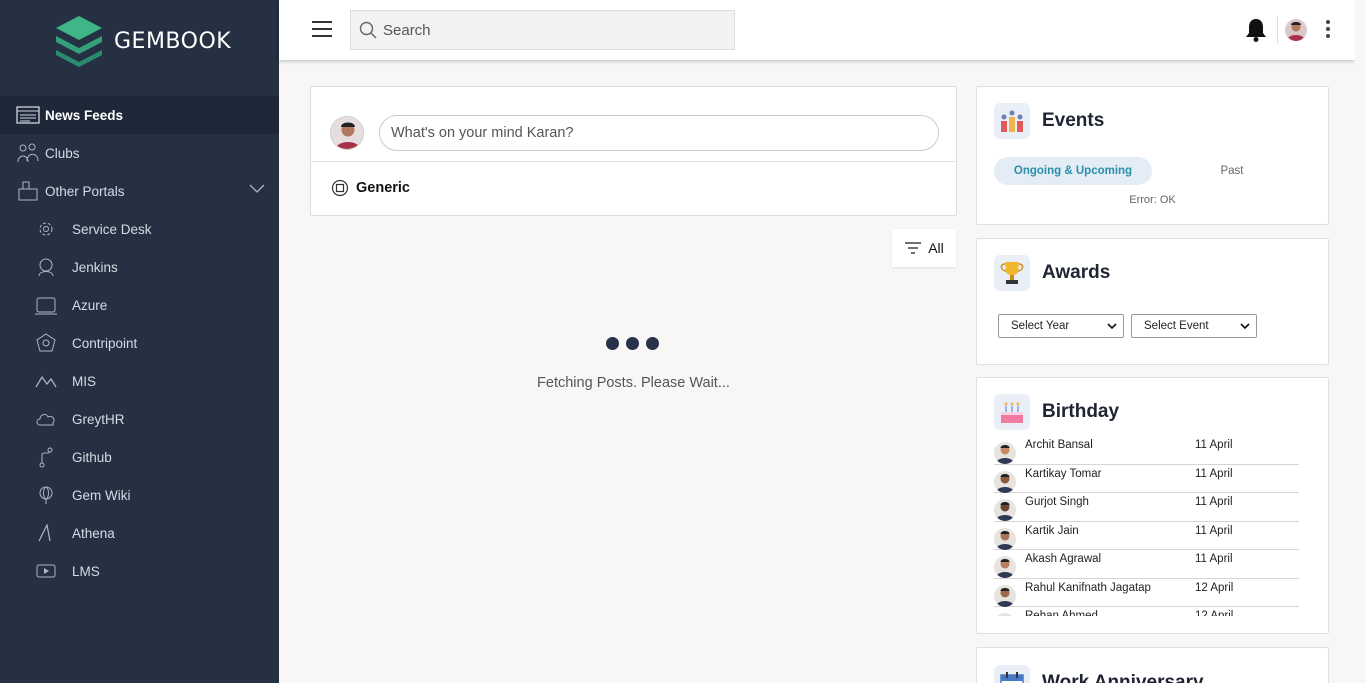 This screenshot has width=1366, height=683. I want to click on sidebar-item-athena: Athena, so click(139, 533).